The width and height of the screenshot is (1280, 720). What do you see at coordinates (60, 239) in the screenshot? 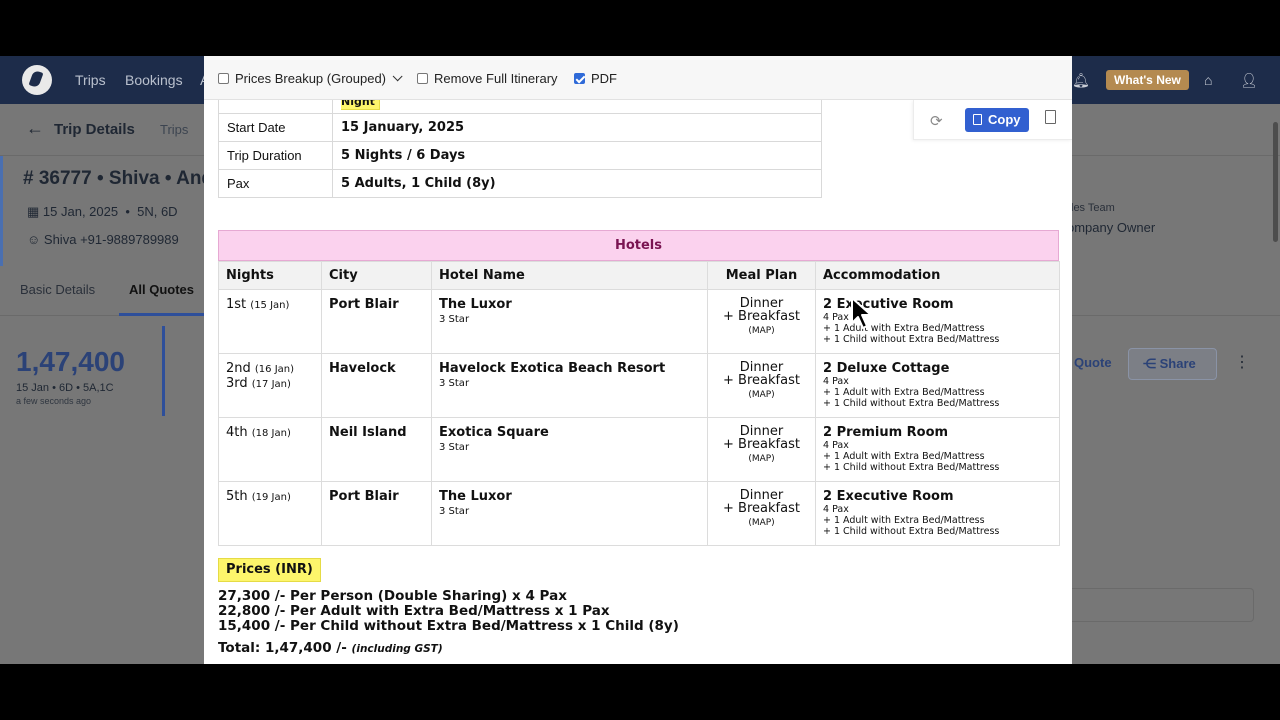
I see `contact-name: Shiva` at bounding box center [60, 239].